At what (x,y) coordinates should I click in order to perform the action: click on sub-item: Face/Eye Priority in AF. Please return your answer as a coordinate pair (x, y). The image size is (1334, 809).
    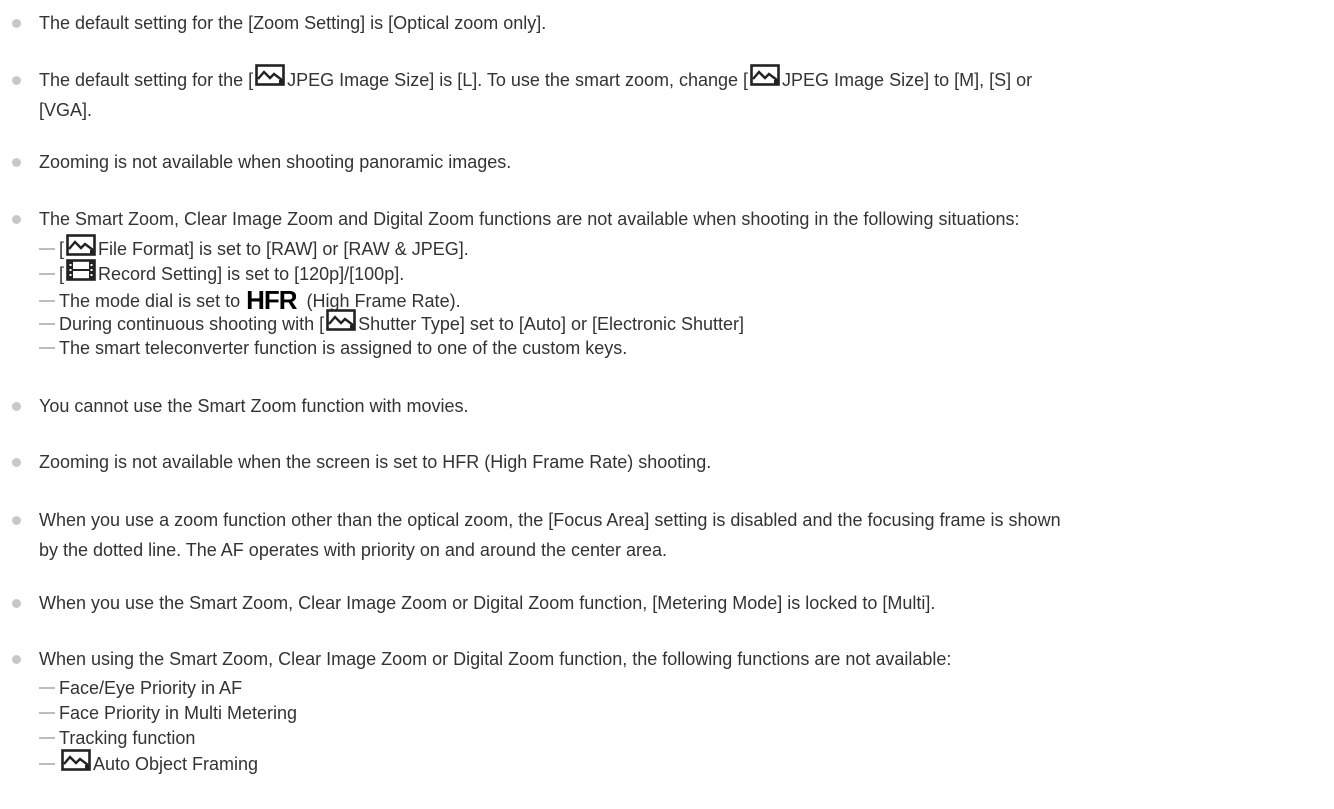
    Looking at the image, I should click on (684, 688).